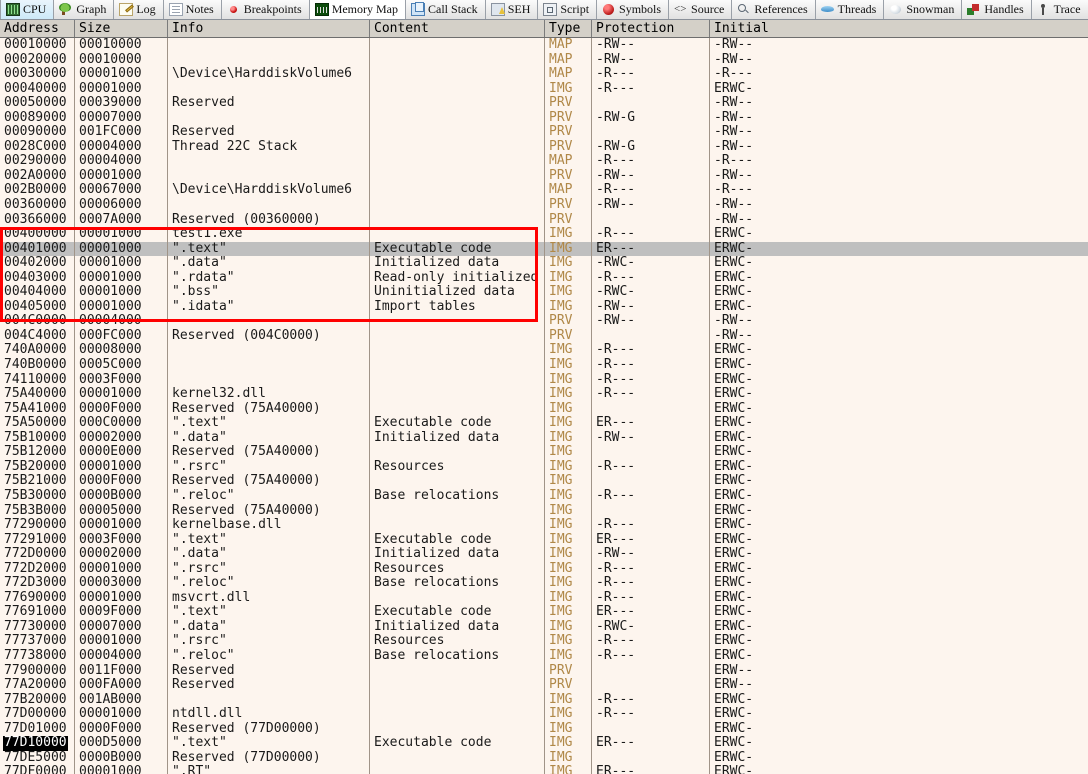 Image resolution: width=1088 pixels, height=774 pixels. Describe the element at coordinates (544, 60) in the screenshot. I see `table-row: 00020000 00010000 MAP -RW-- -RW--` at that location.